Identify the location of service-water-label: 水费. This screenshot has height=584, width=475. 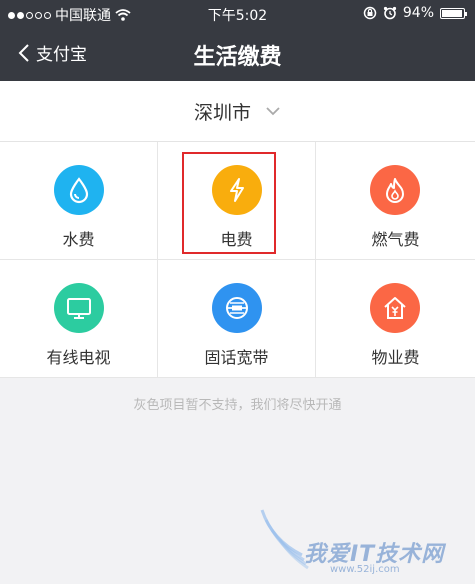
(78, 239).